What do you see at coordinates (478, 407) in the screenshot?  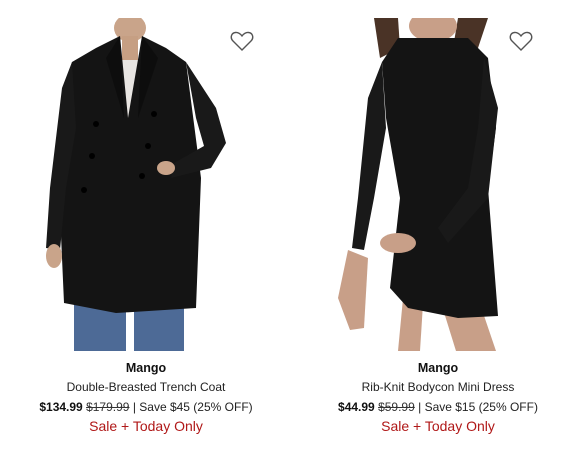 I see `savings-text: | Save $15 (25% OFF)` at bounding box center [478, 407].